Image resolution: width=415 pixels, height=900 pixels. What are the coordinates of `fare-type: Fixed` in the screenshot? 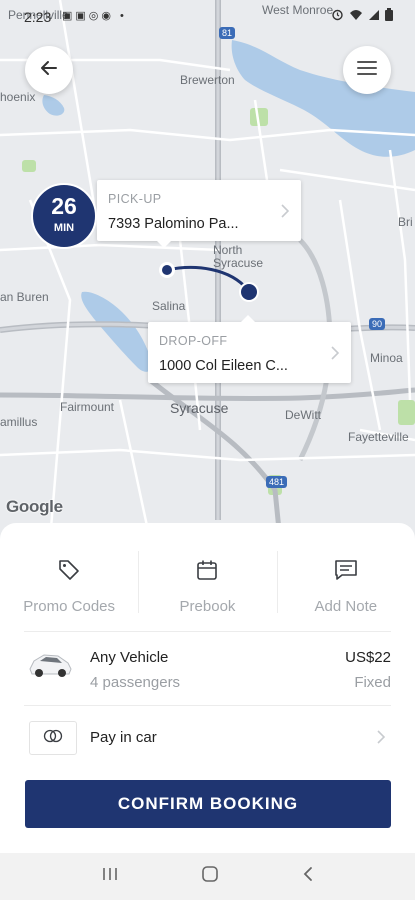 It's located at (372, 682).